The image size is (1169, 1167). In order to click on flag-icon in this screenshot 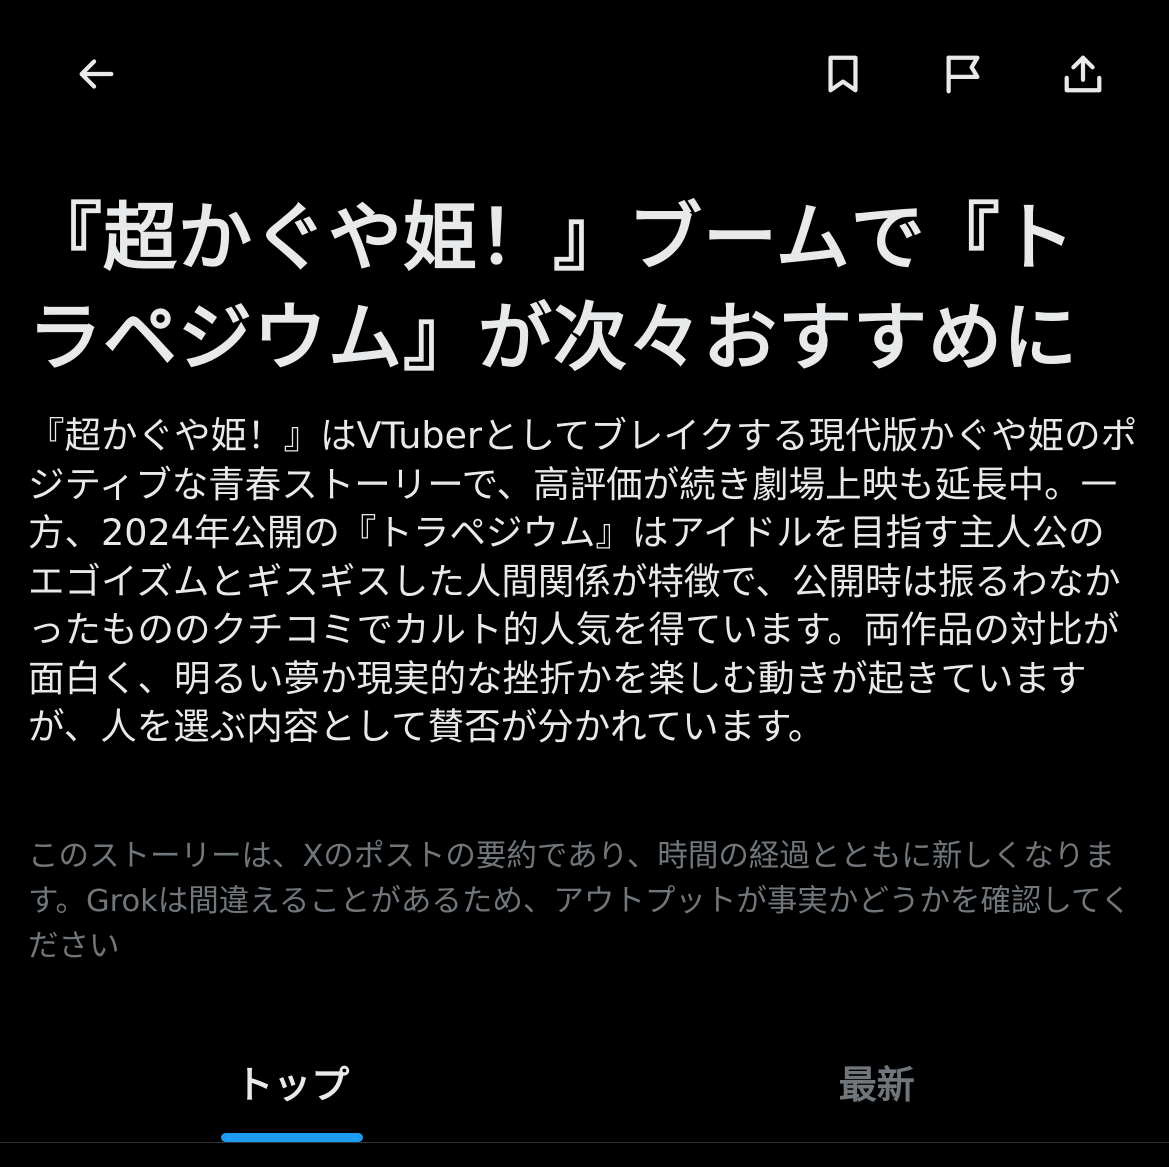, I will do `click(963, 74)`.